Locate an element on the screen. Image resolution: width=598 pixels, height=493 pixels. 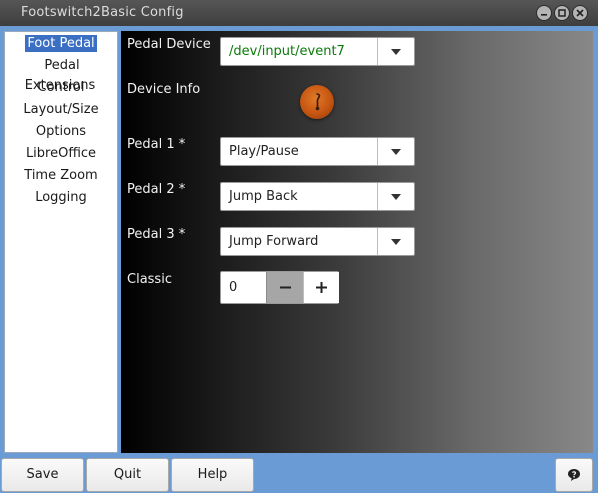
sidebar-item-label: Time Zoom is located at coordinates (61, 175).